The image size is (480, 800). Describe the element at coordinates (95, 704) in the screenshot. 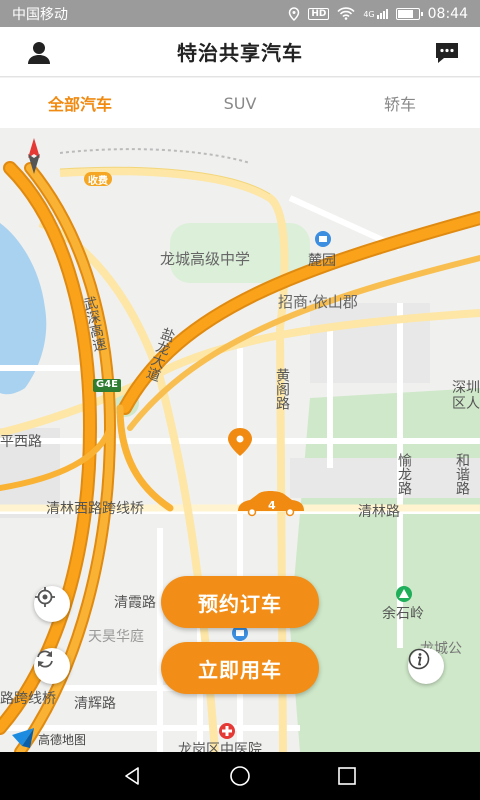

I see `qinghui-label: 清辉路` at that location.